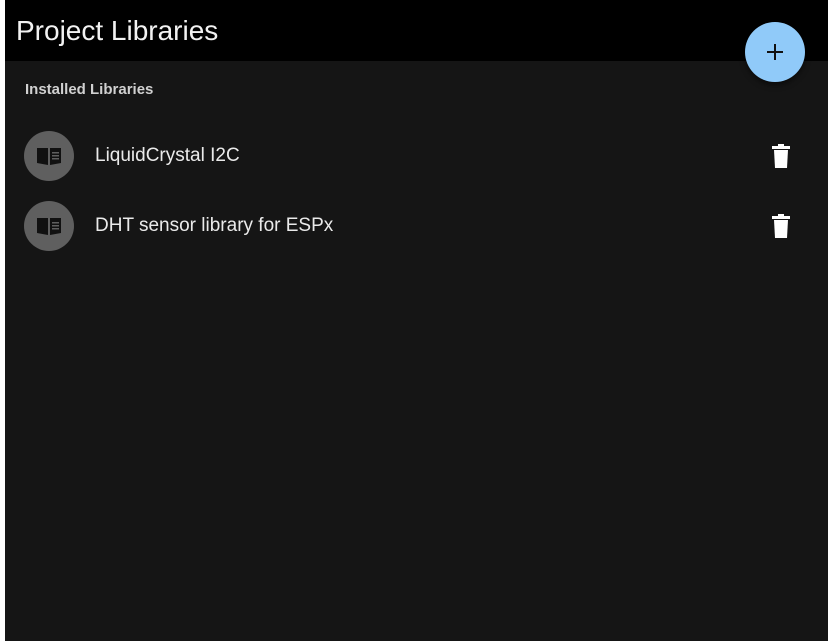 Image resolution: width=833 pixels, height=641 pixels. What do you see at coordinates (214, 225) in the screenshot?
I see `library-name: DHT sensor library for ESPx` at bounding box center [214, 225].